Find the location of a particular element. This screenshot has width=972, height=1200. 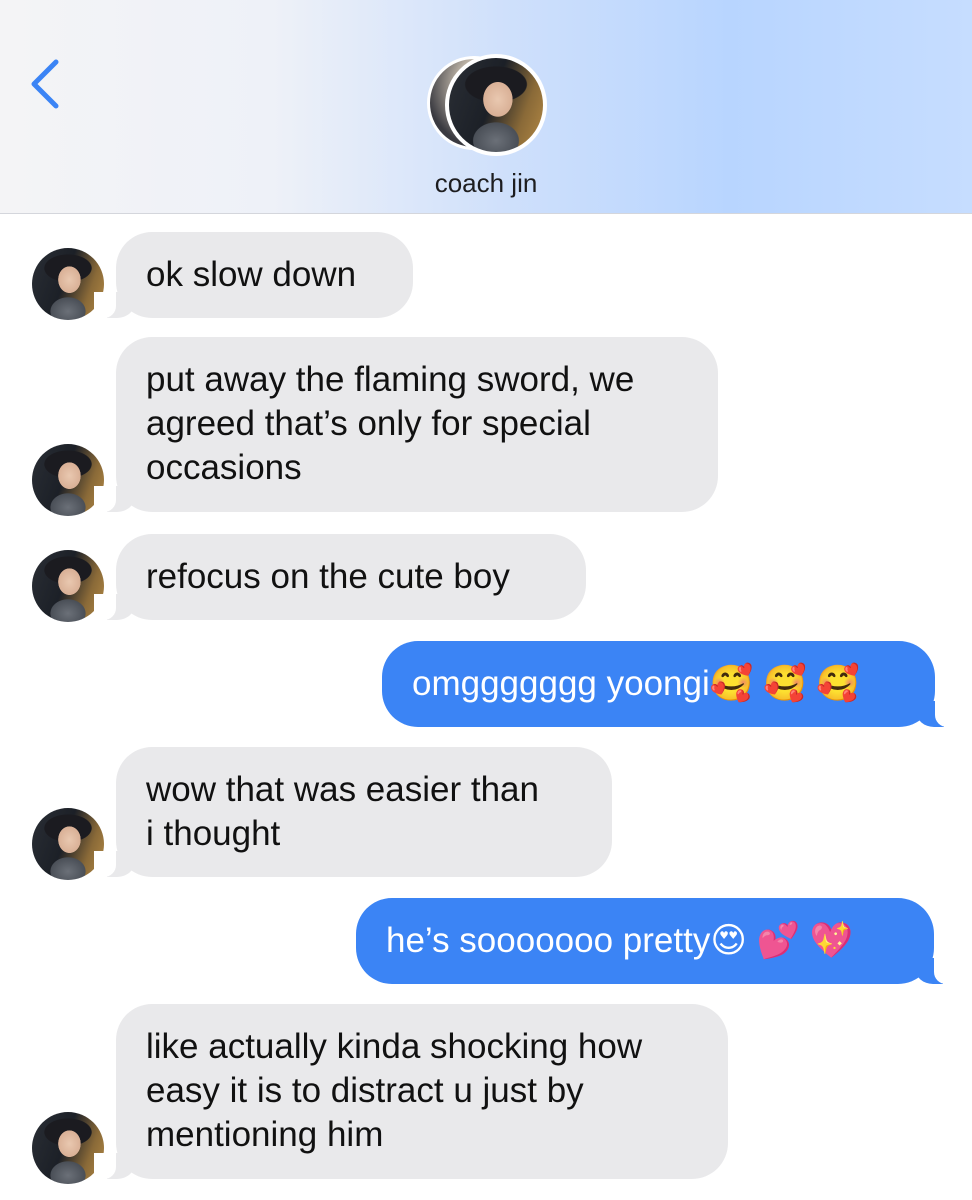

message-text: refocus on the cute boy is located at coordinates (328, 576).